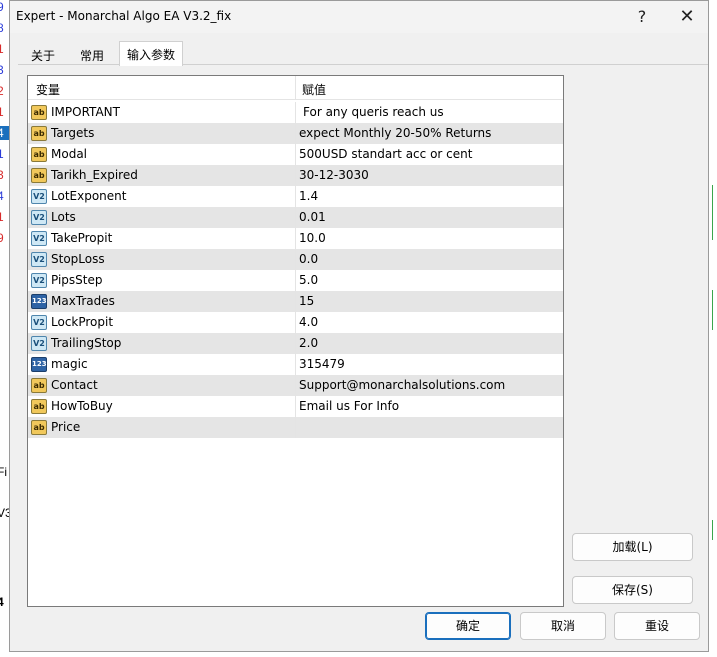  What do you see at coordinates (295, 343) in the screenshot?
I see `table-row: V2 TrailingStop 2.0` at bounding box center [295, 343].